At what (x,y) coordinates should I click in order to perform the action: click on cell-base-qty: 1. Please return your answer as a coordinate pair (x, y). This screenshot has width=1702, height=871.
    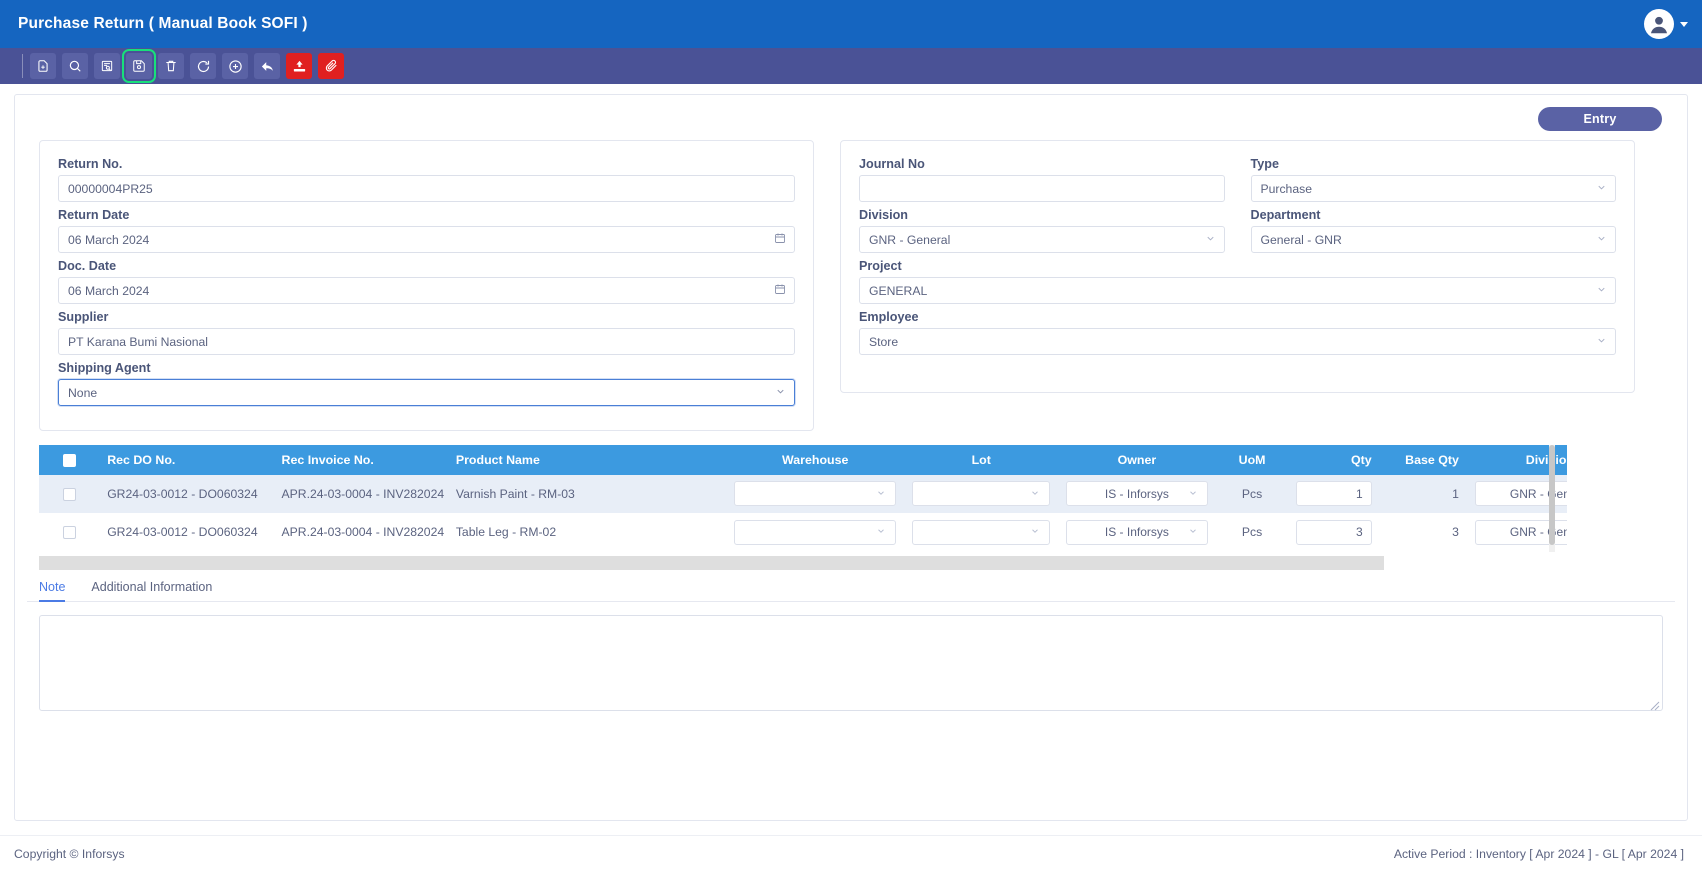
    Looking at the image, I should click on (1423, 494).